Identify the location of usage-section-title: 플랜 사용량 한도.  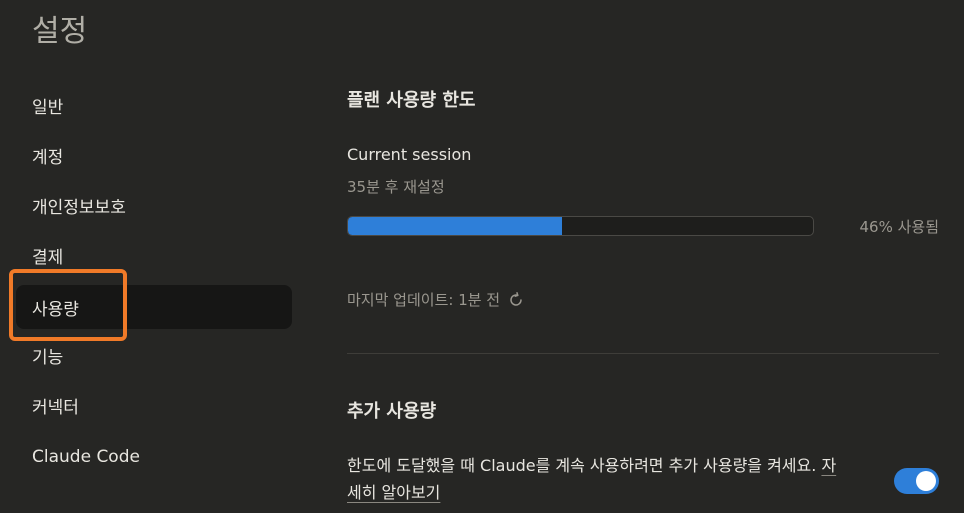
(411, 100).